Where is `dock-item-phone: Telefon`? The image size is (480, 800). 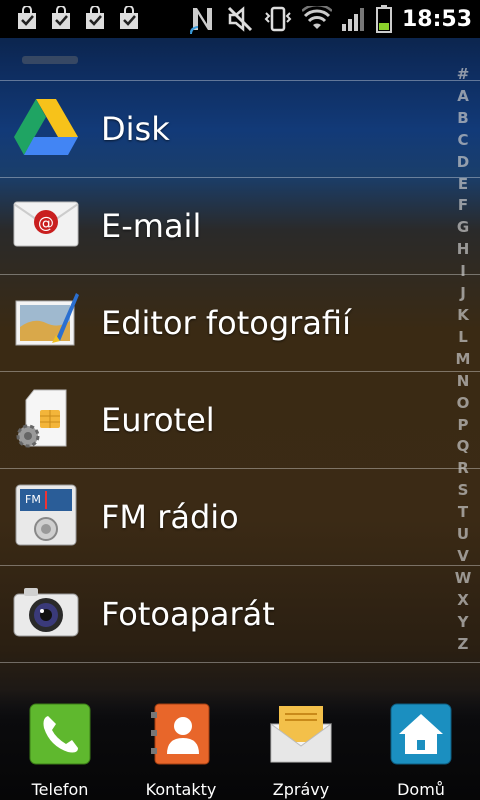 dock-item-phone: Telefon is located at coordinates (60, 750).